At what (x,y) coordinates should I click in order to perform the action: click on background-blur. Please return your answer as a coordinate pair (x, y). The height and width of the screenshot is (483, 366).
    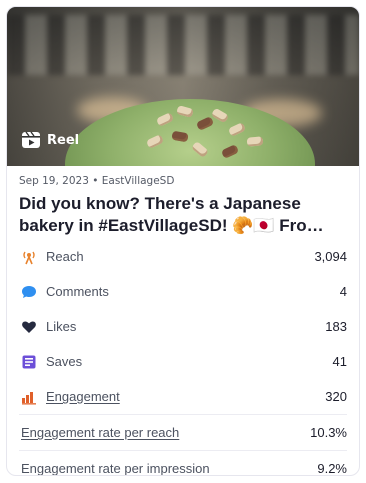
    Looking at the image, I should click on (183, 45).